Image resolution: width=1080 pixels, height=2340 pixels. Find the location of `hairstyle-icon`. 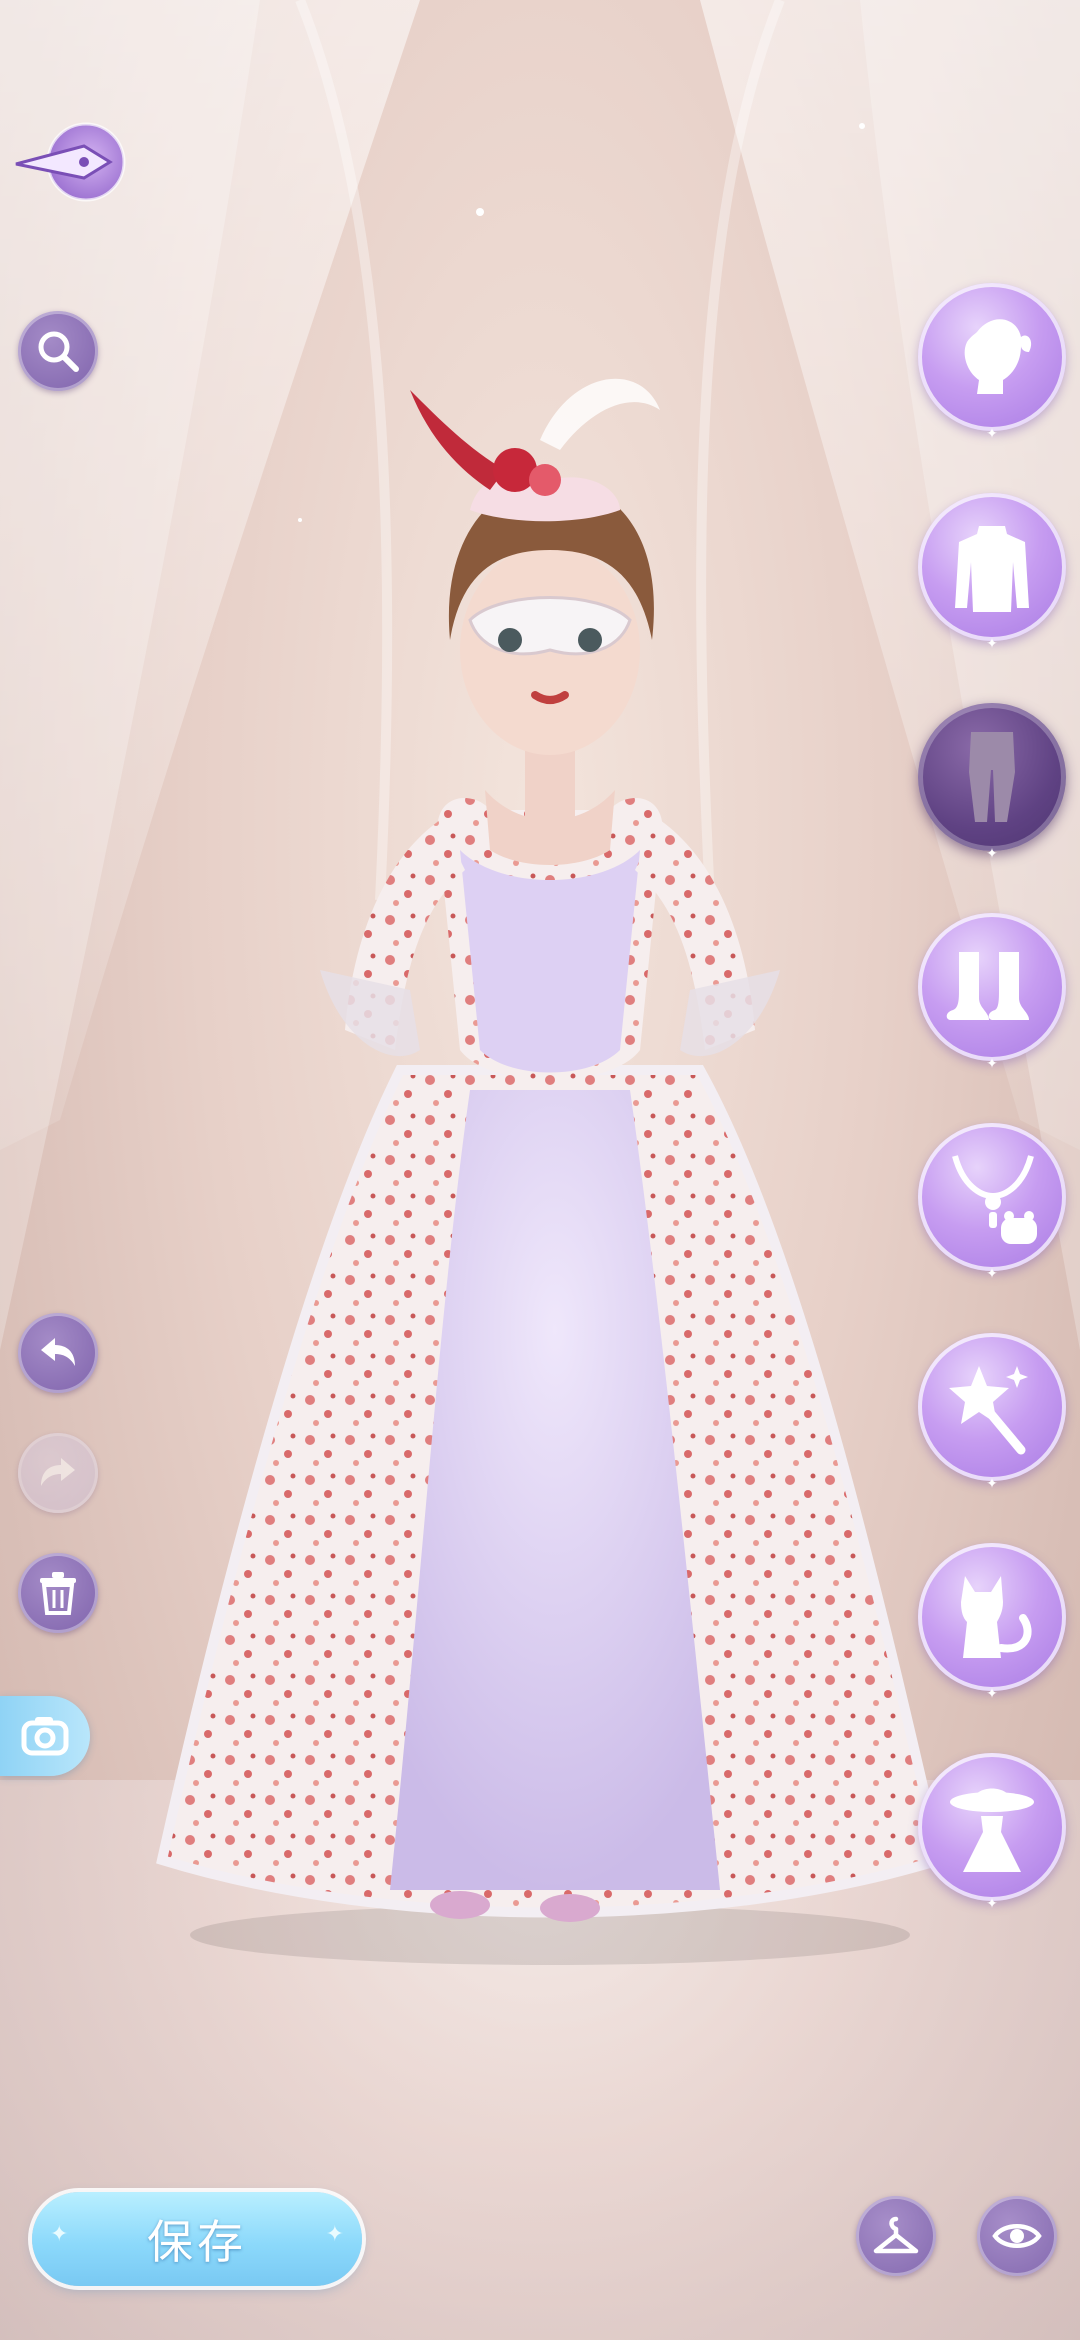

hairstyle-icon is located at coordinates (998, 356).